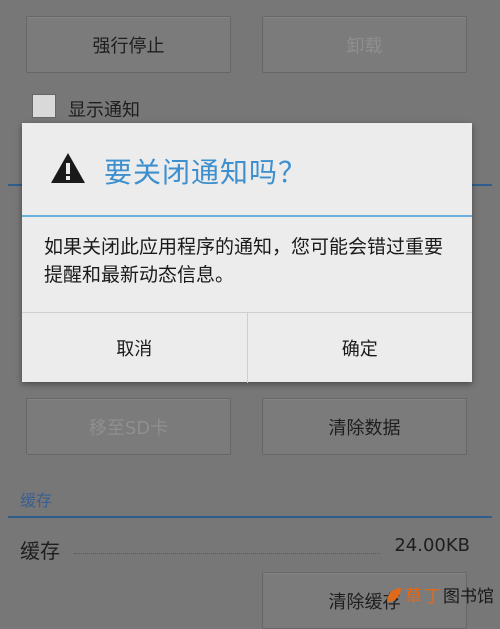 The image size is (500, 629). I want to click on dialog-title: 要关闭通知吗？, so click(206, 172).